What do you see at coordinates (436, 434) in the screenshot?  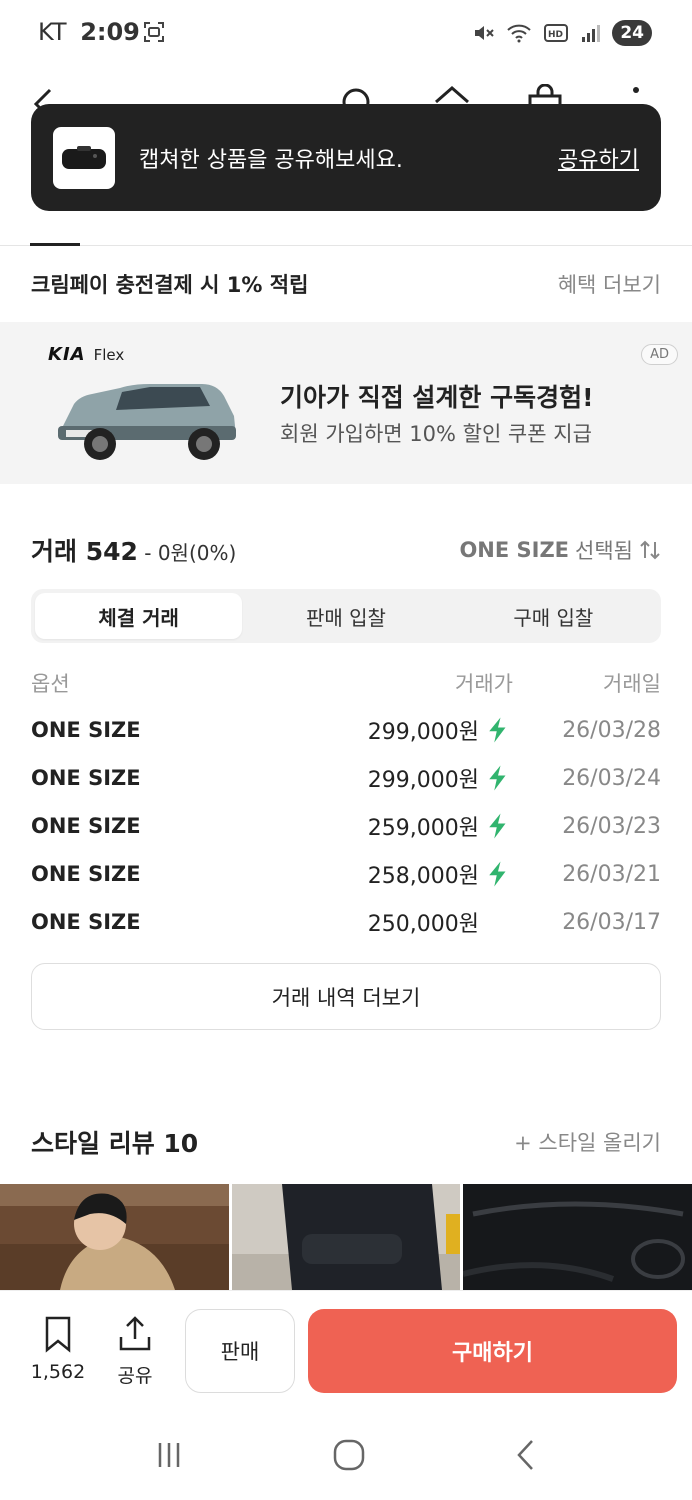 I see `ad-subline: 회원 가입하면 10% 할인 쿠폰 지급` at bounding box center [436, 434].